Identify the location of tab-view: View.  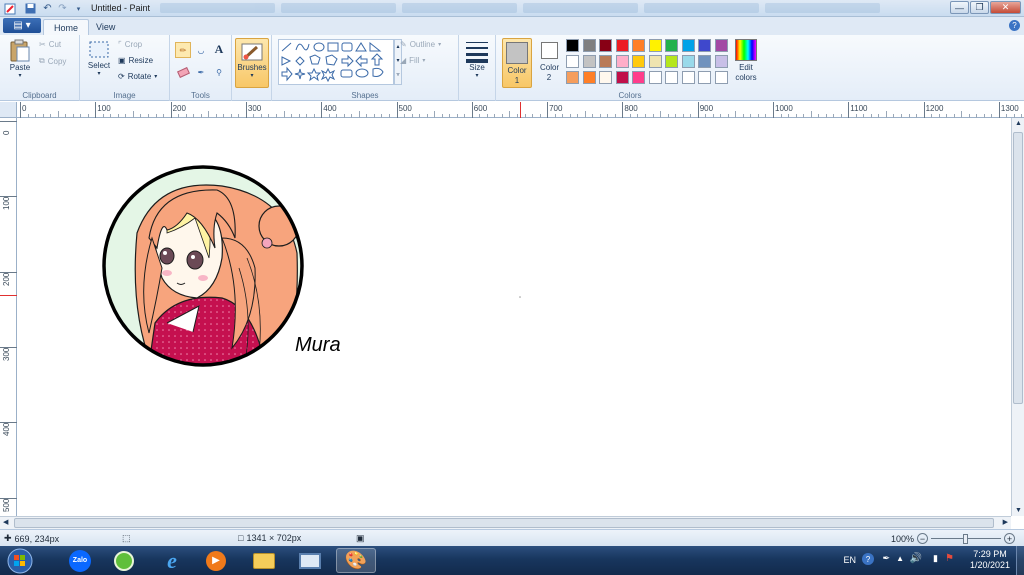
(105, 27).